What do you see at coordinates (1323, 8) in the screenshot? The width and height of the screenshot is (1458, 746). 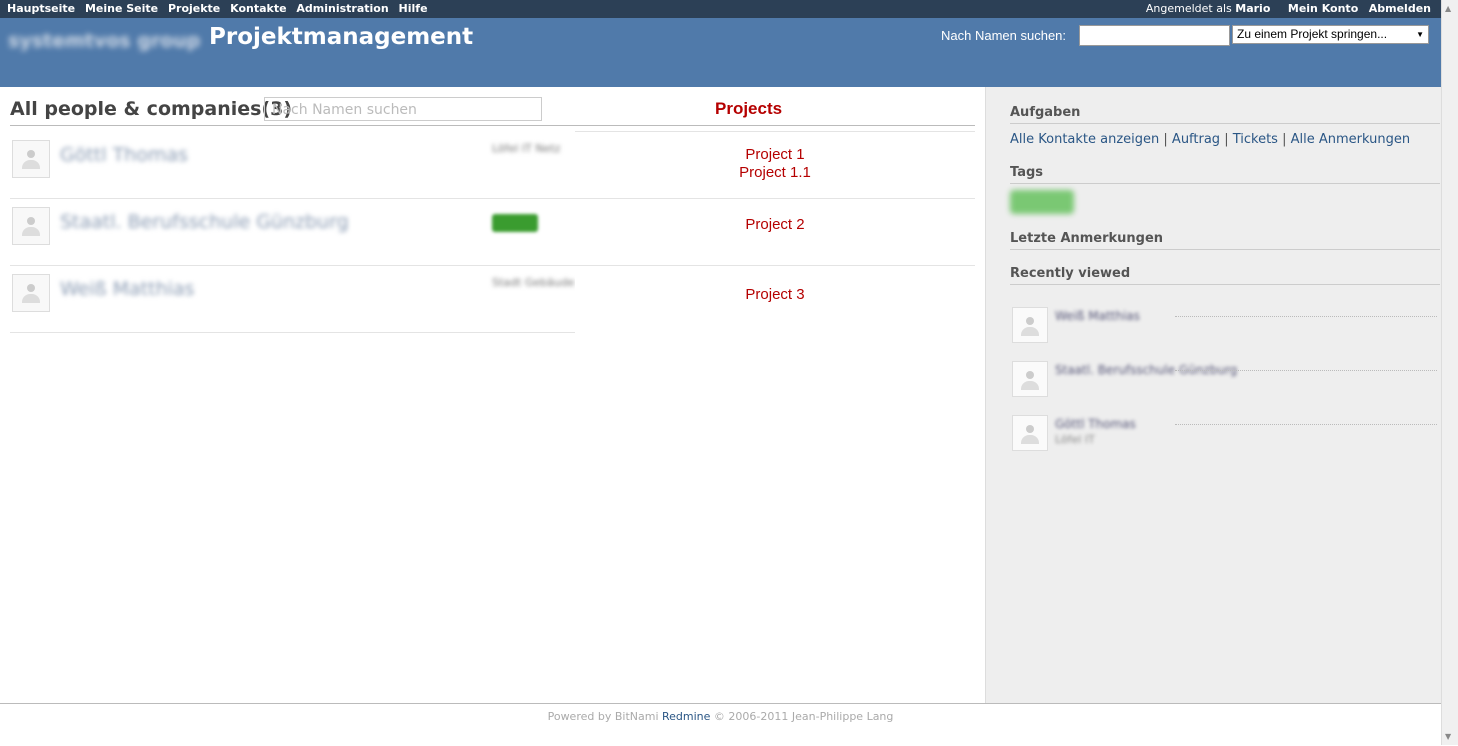 I see `my-account-link: Mein Konto` at bounding box center [1323, 8].